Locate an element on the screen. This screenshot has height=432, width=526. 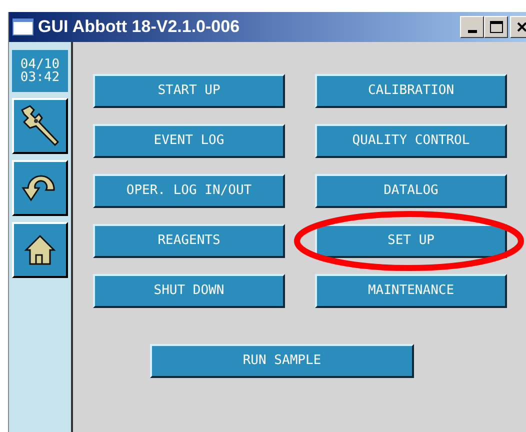
menu-button: OPER. LOG IN/OUT is located at coordinates (189, 191).